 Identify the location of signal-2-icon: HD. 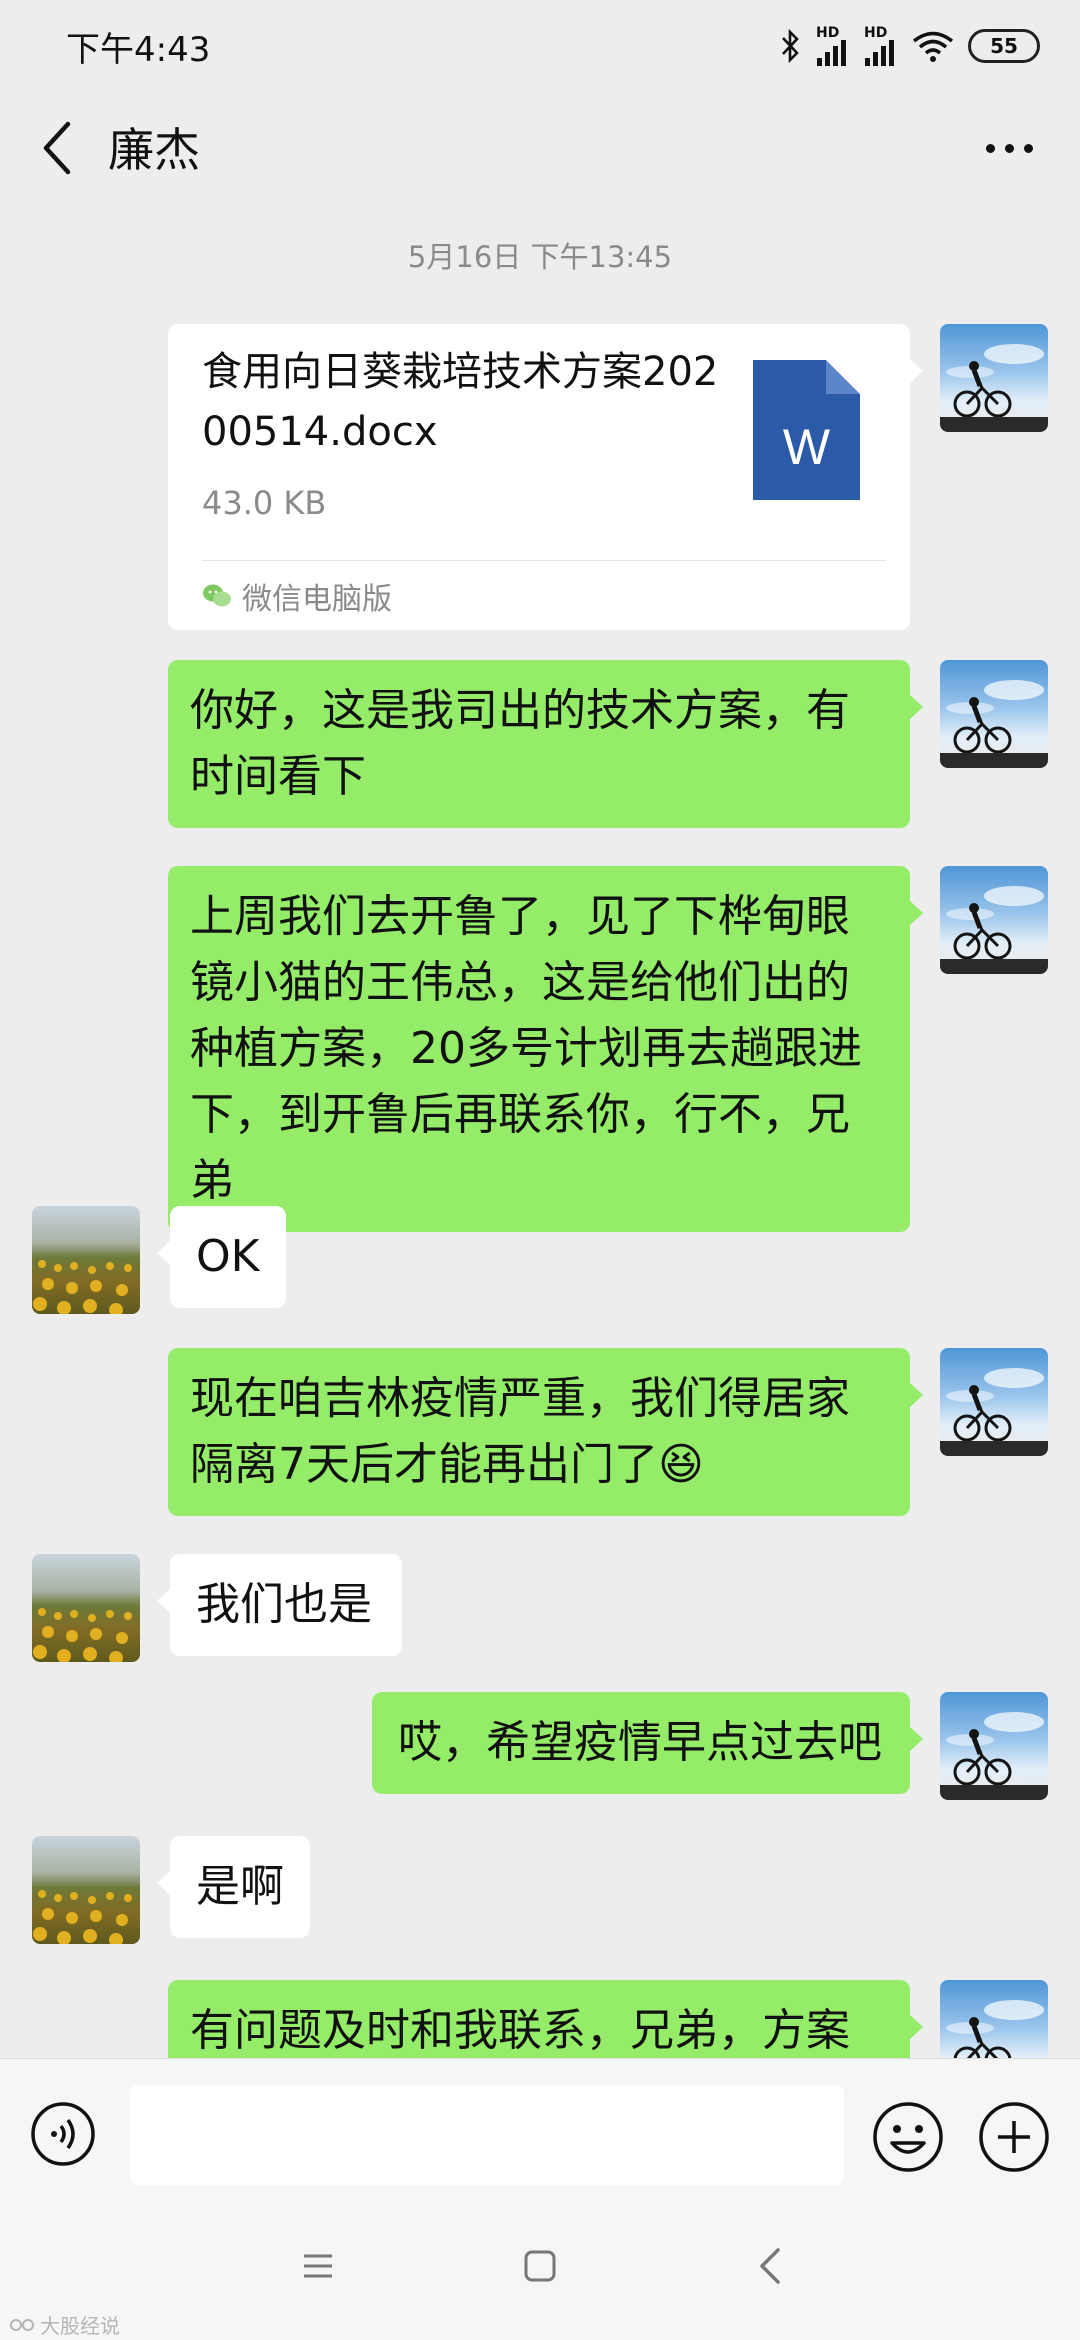
(881, 46).